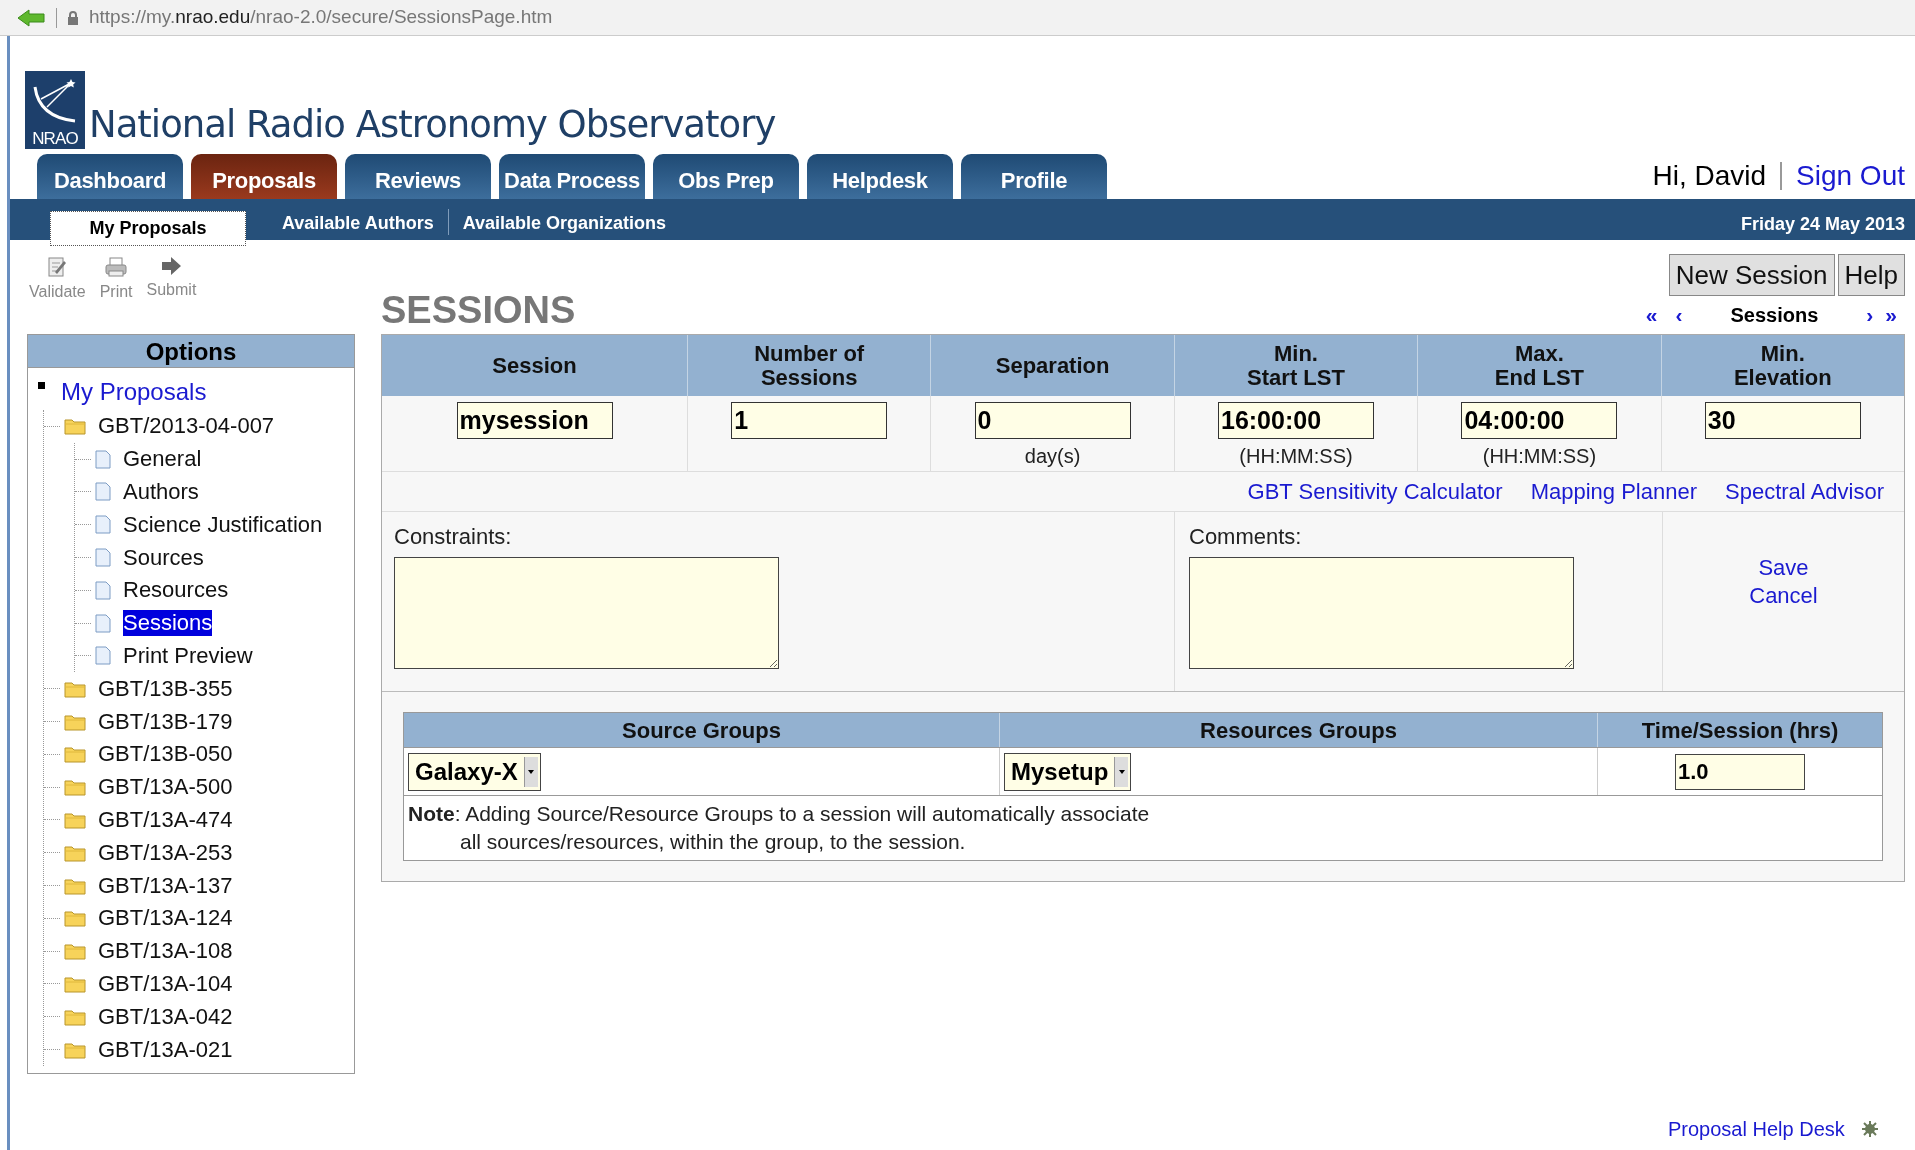 This screenshot has height=1150, width=1915. What do you see at coordinates (321, 17) in the screenshot?
I see `url-text: https://my.nrao.edu/nrao-2.0/secure/SessionsPage.htm` at bounding box center [321, 17].